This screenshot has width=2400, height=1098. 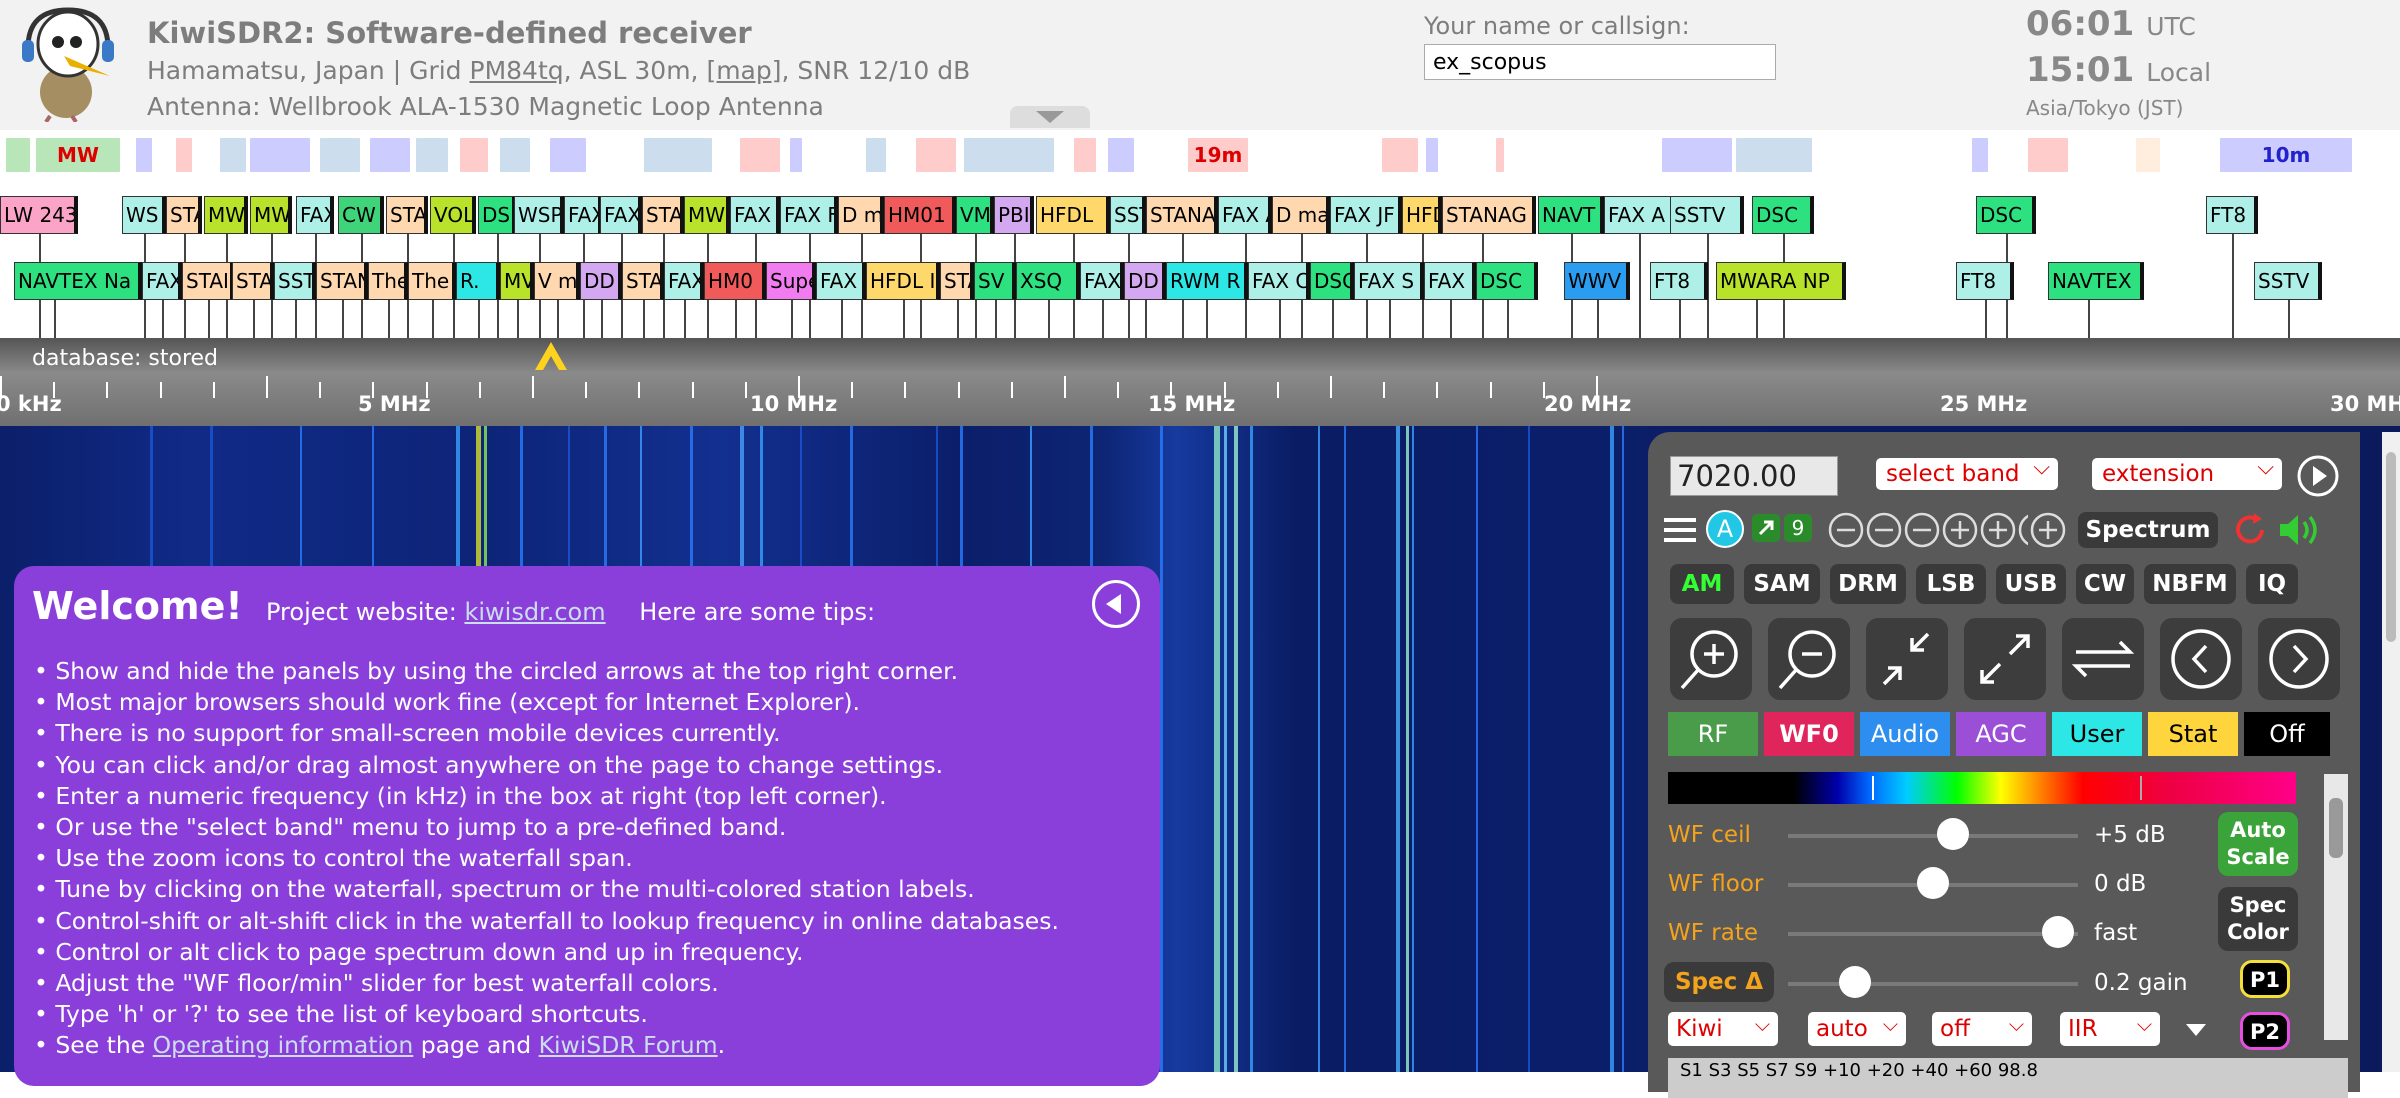 What do you see at coordinates (903, 281) in the screenshot?
I see `station-label: HFDL I` at bounding box center [903, 281].